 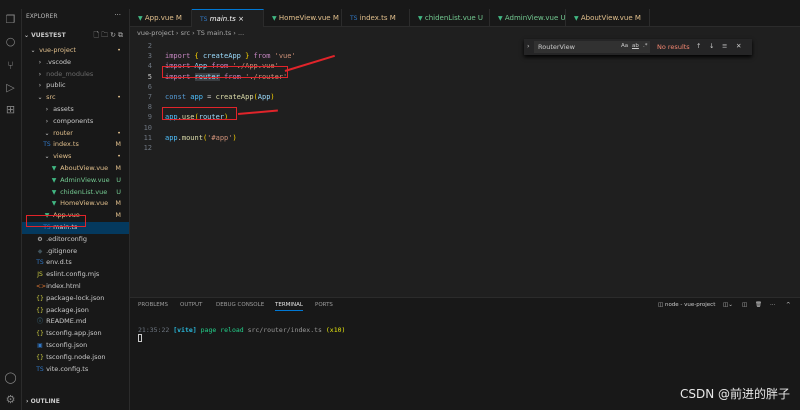 What do you see at coordinates (645, 46) in the screenshot?
I see `regex-toggle: .*` at bounding box center [645, 46].